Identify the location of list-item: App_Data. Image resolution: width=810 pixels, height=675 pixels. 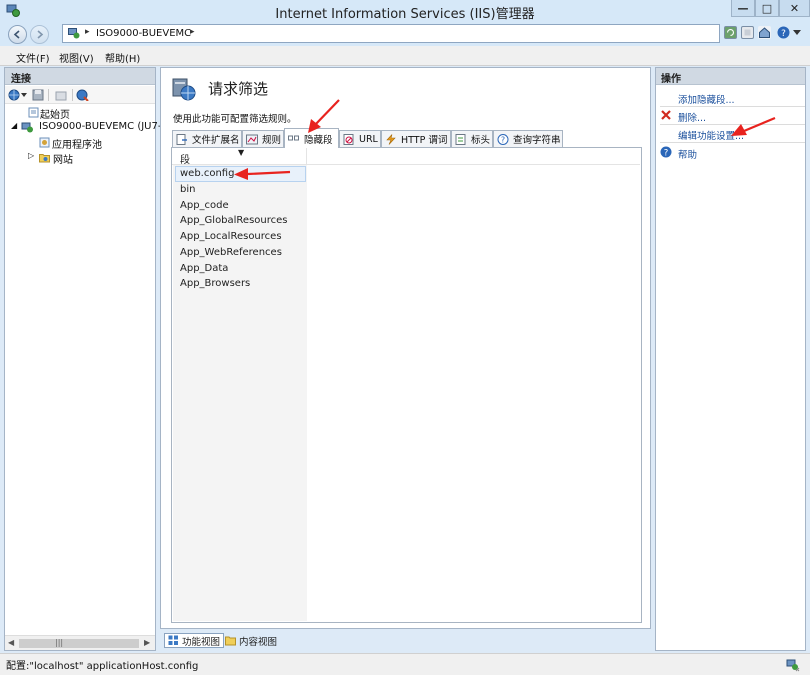
(204, 270).